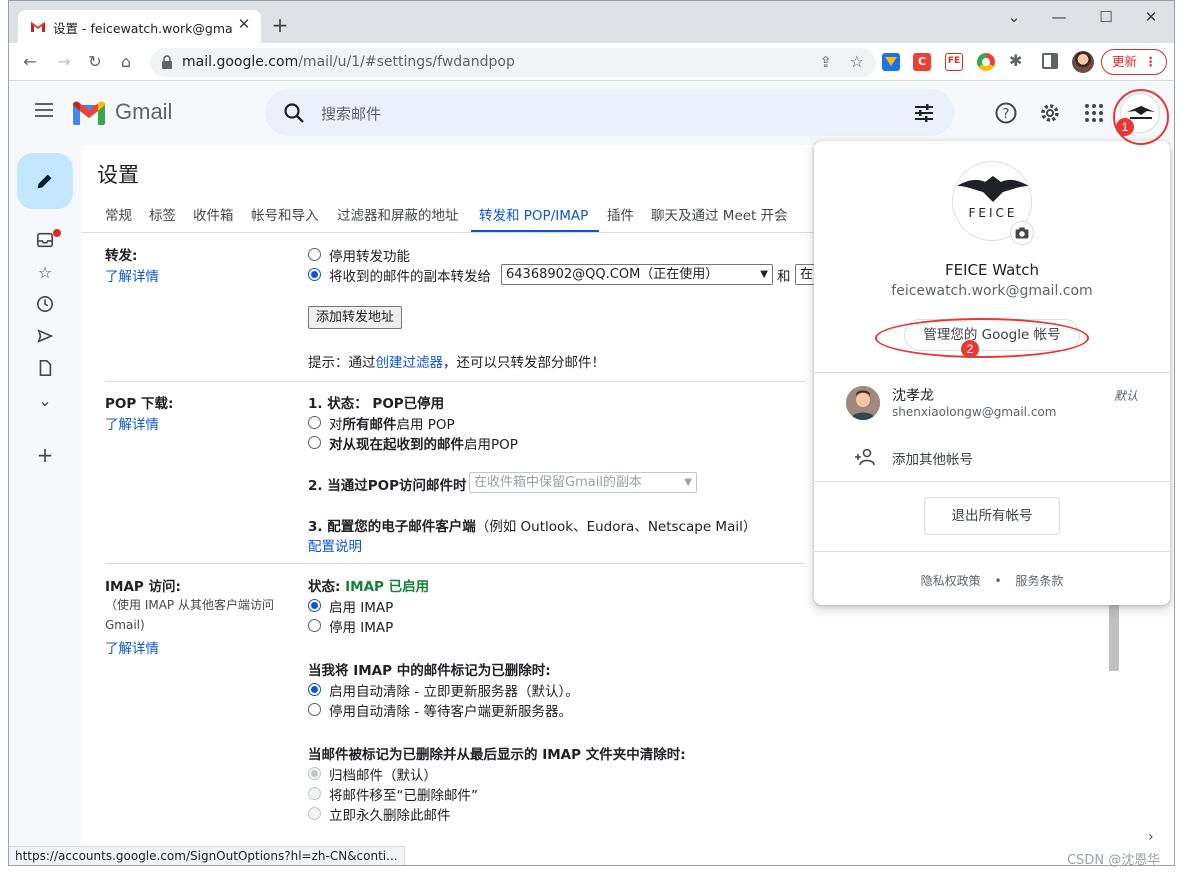 The height and width of the screenshot is (874, 1183). Describe the element at coordinates (143, 28) in the screenshot. I see `tab-title: 设置 - feicewatch.work@gmail.com` at that location.